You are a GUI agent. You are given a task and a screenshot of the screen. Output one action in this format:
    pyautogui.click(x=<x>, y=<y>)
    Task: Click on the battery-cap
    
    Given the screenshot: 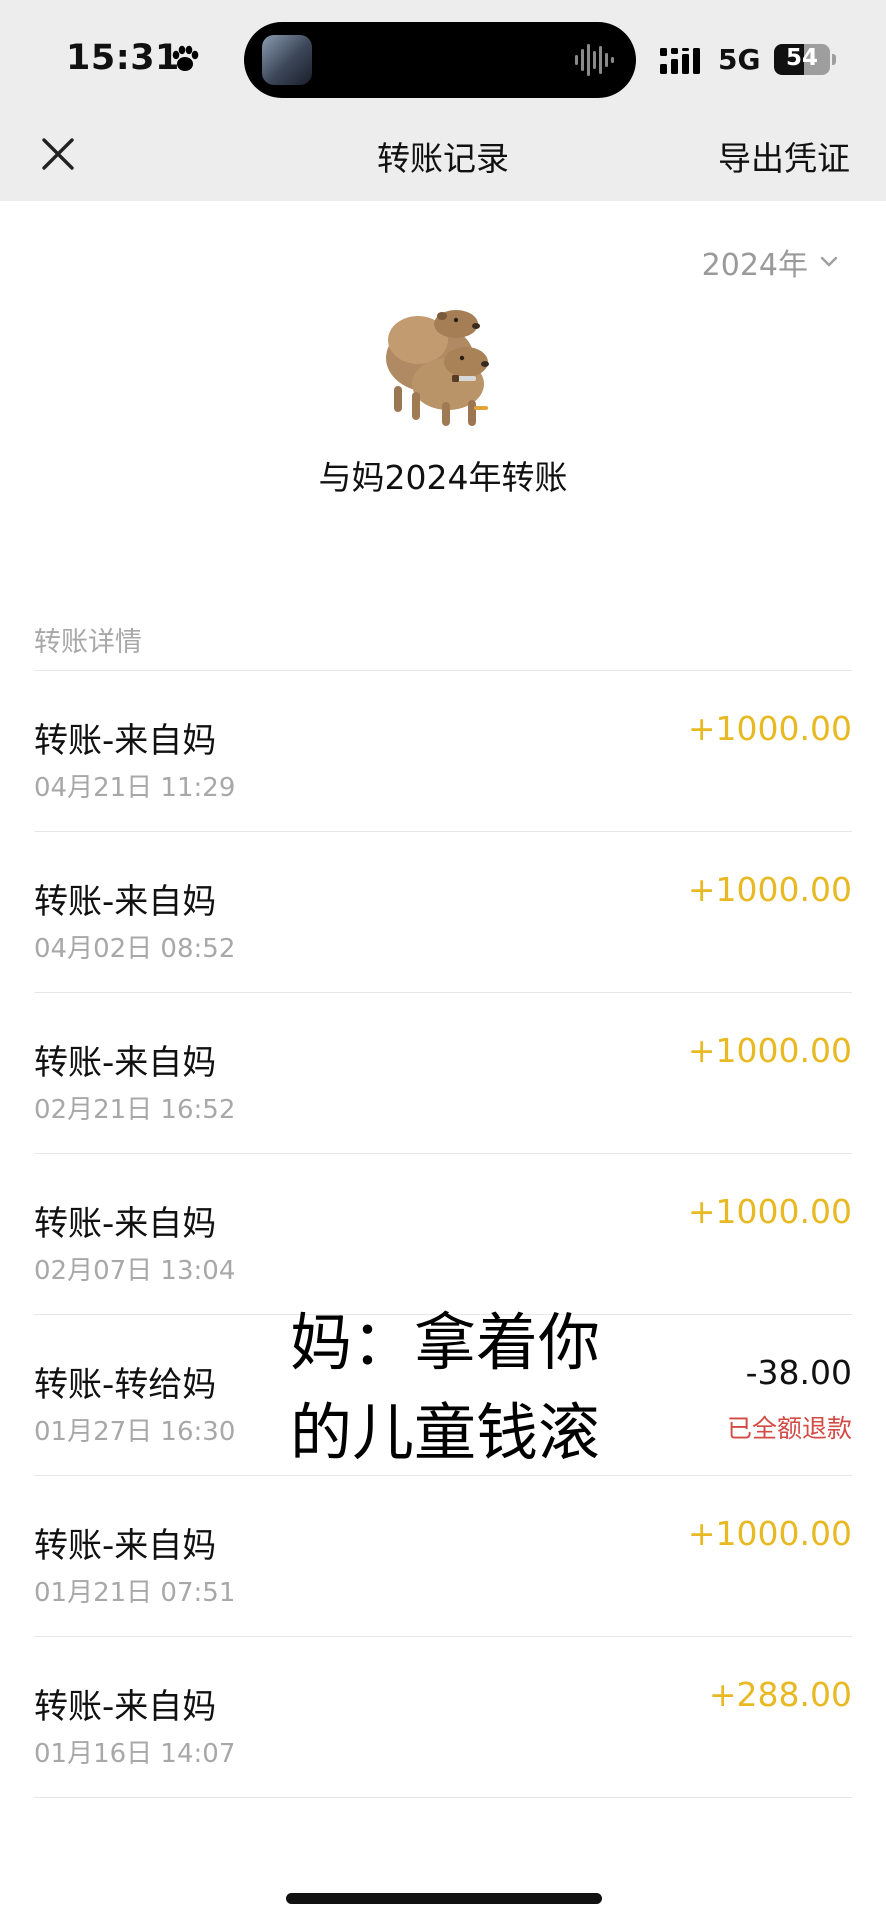 What is the action you would take?
    pyautogui.click(x=834, y=59)
    